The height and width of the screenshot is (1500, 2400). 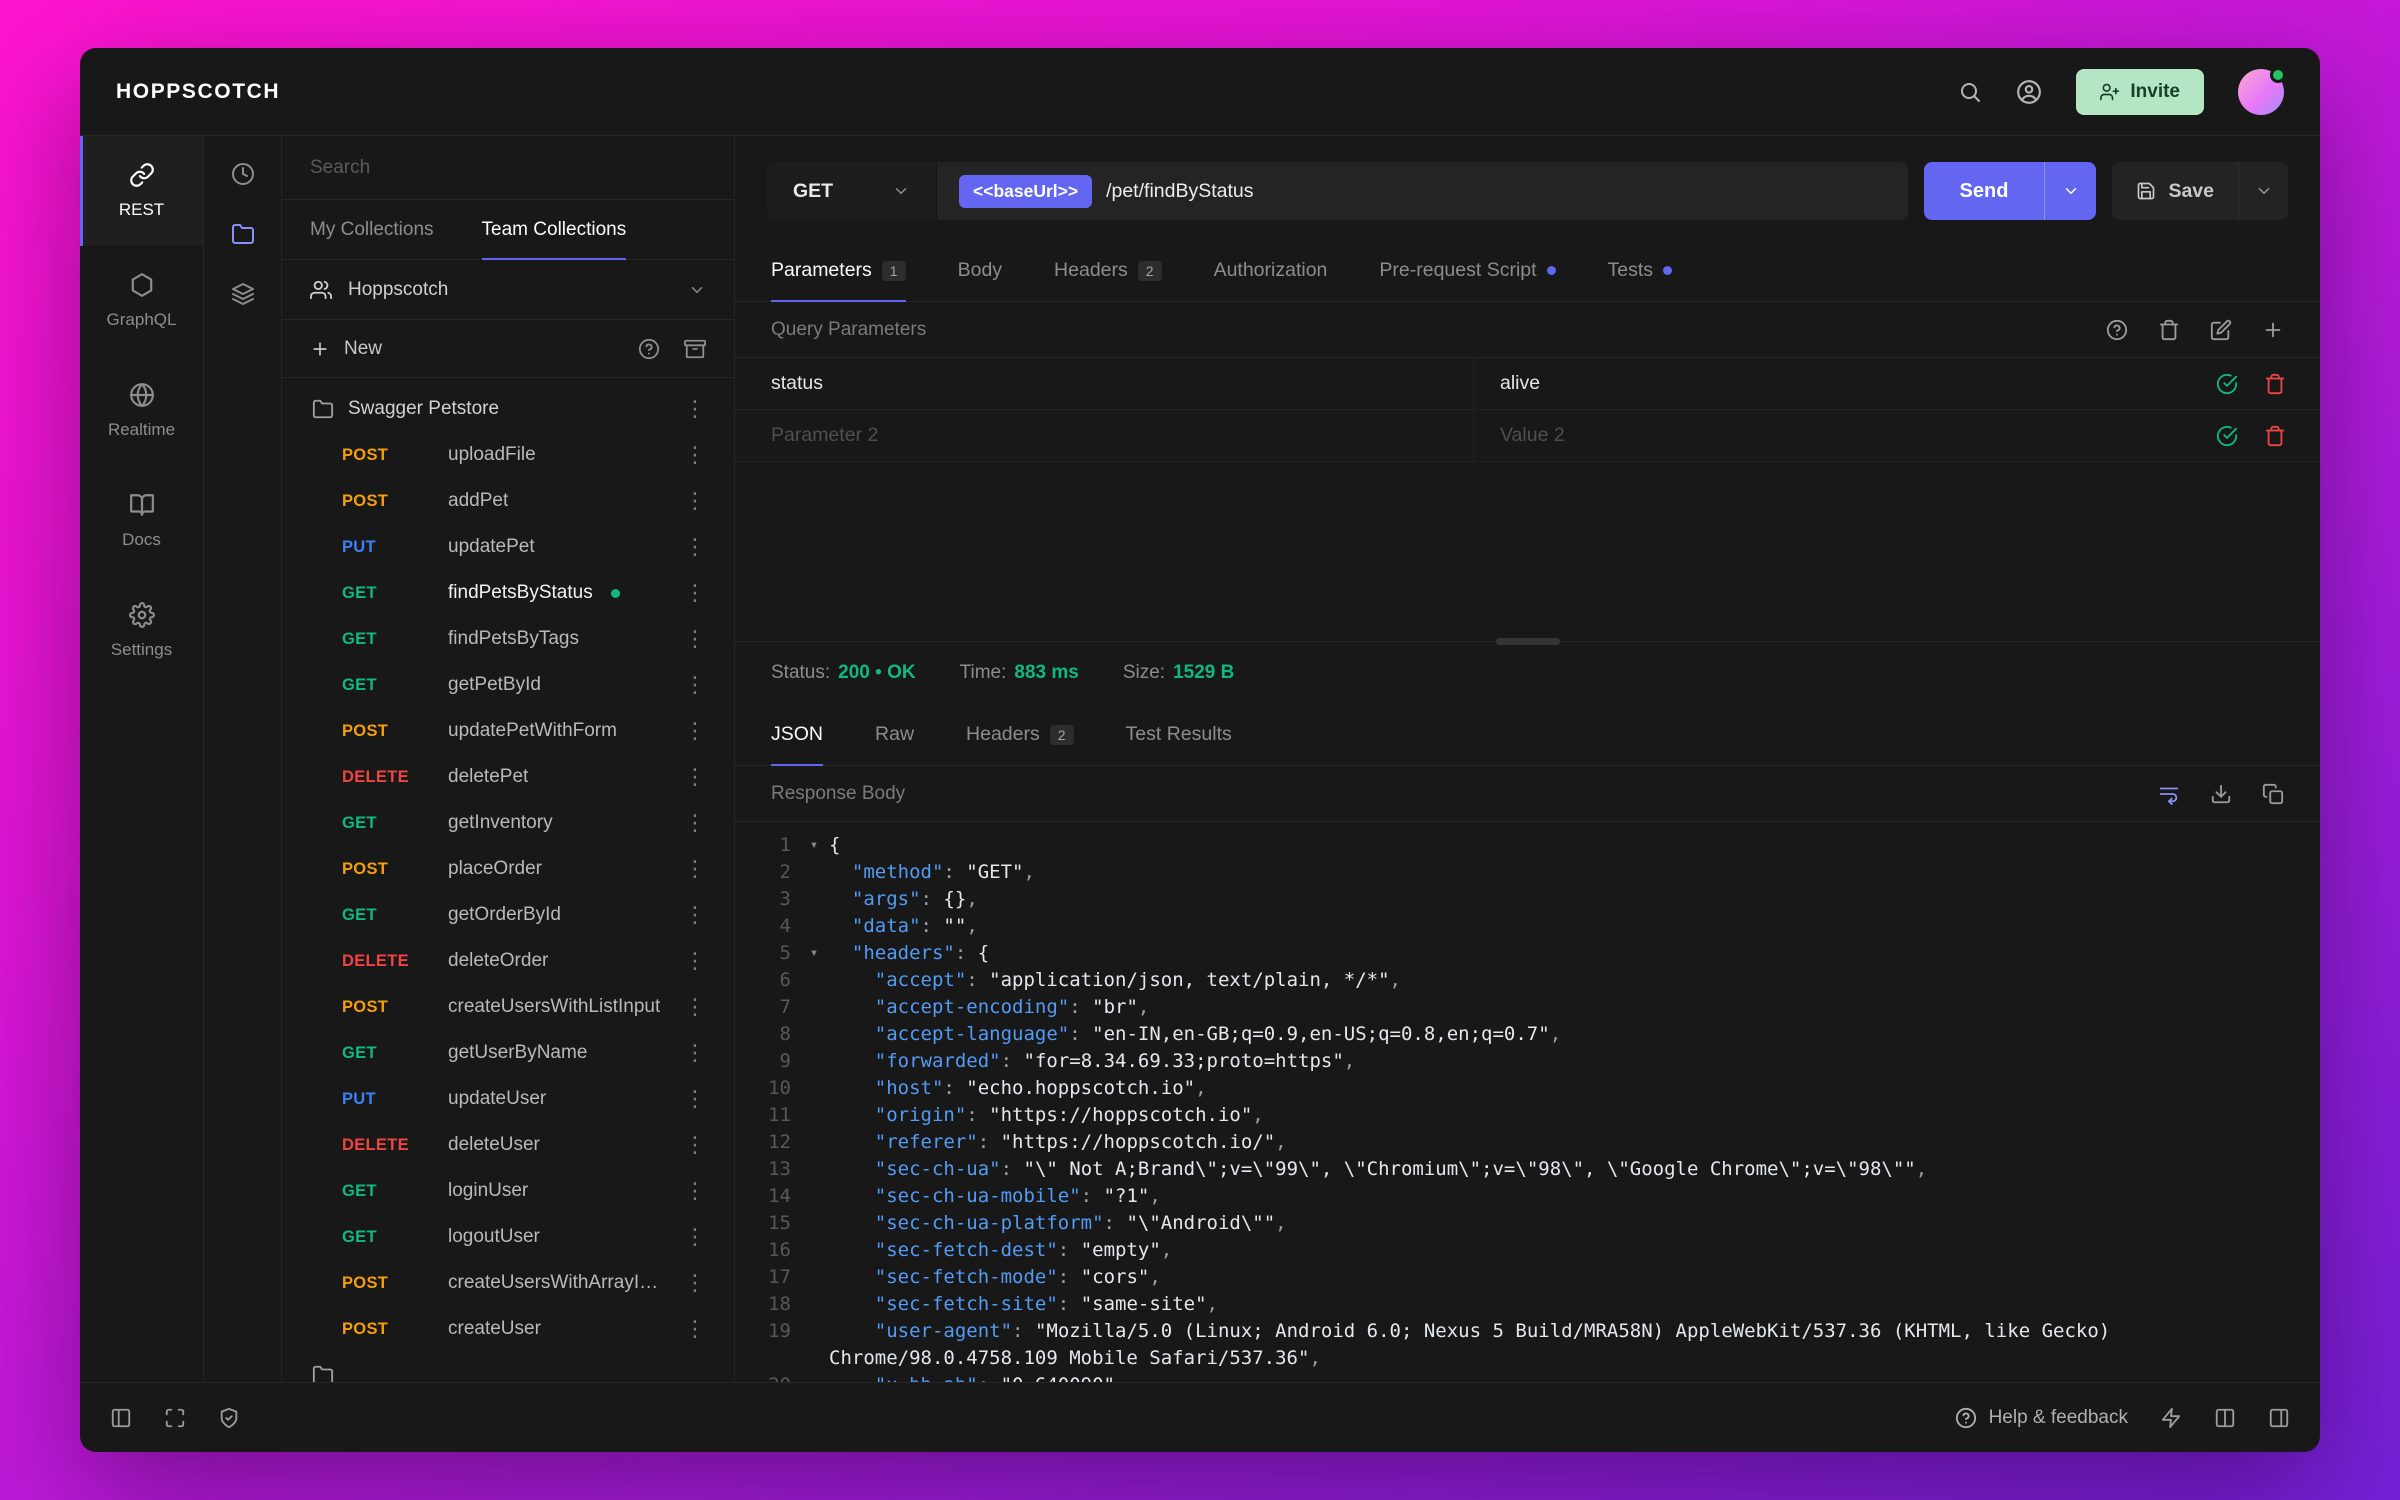 I want to click on request-item-createuserswithlistinput: POST createUsersWithListInput ⋮, so click(x=508, y=1007).